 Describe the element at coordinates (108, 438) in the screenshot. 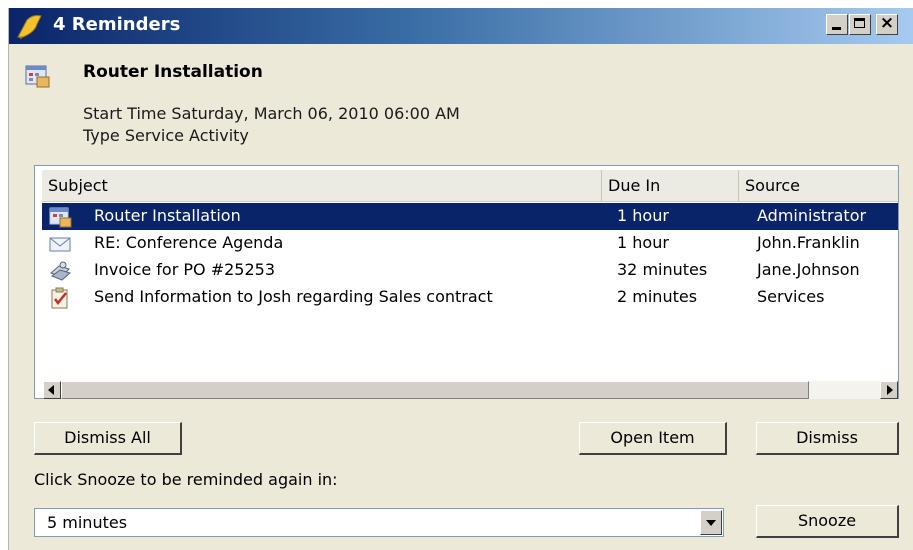

I see `dismiss-all-button: Dismiss All` at that location.